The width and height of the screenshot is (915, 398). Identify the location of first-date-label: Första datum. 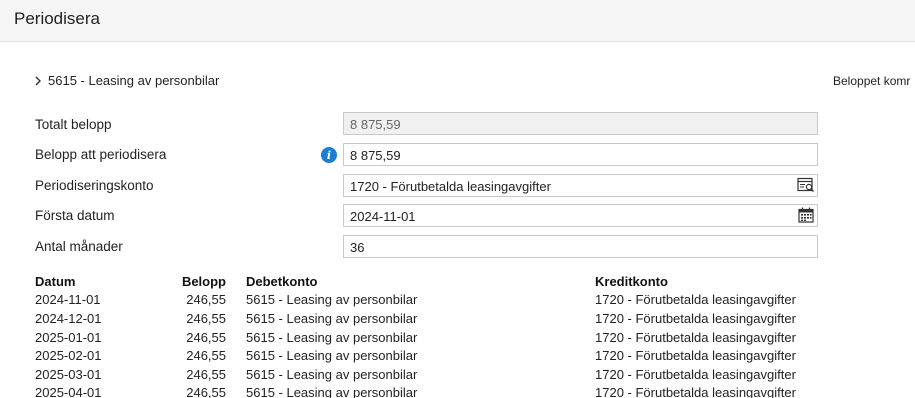
(75, 215).